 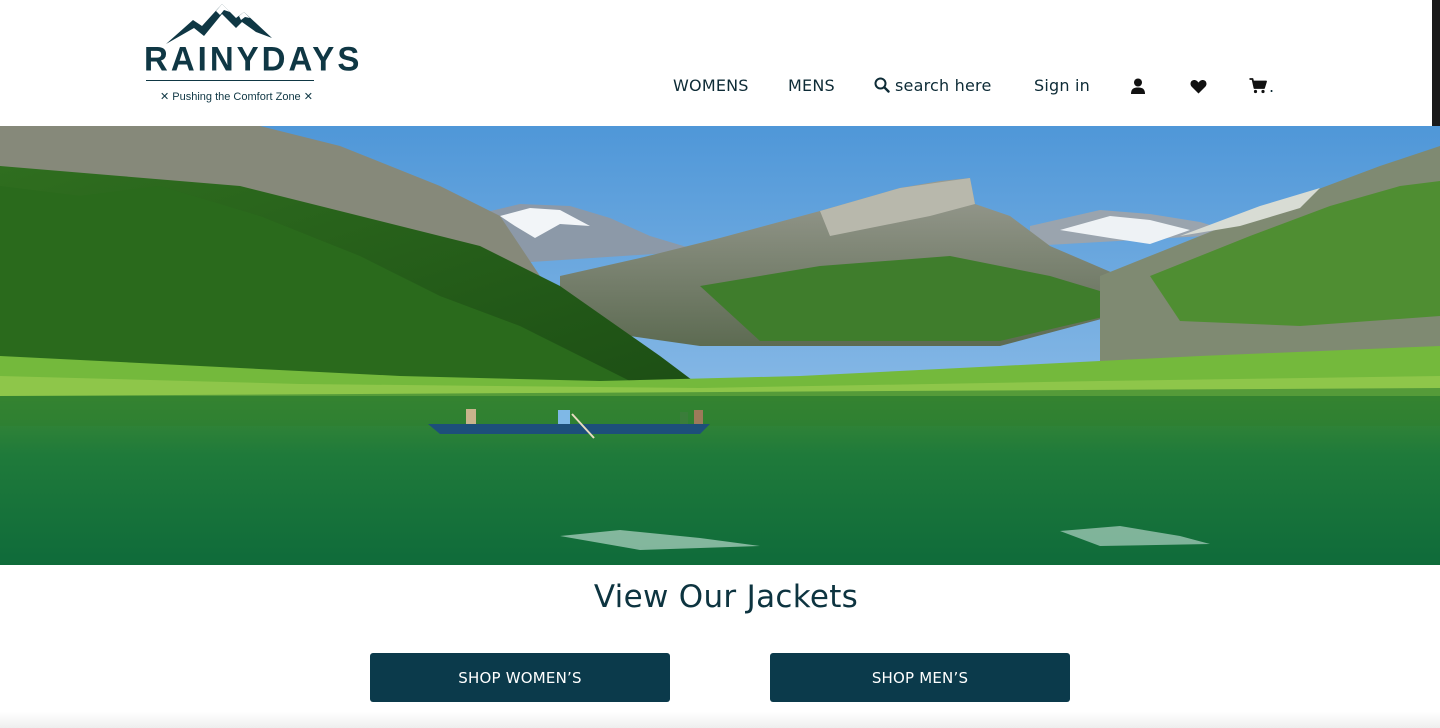 I want to click on search-placeholder: search here, so click(x=943, y=85).